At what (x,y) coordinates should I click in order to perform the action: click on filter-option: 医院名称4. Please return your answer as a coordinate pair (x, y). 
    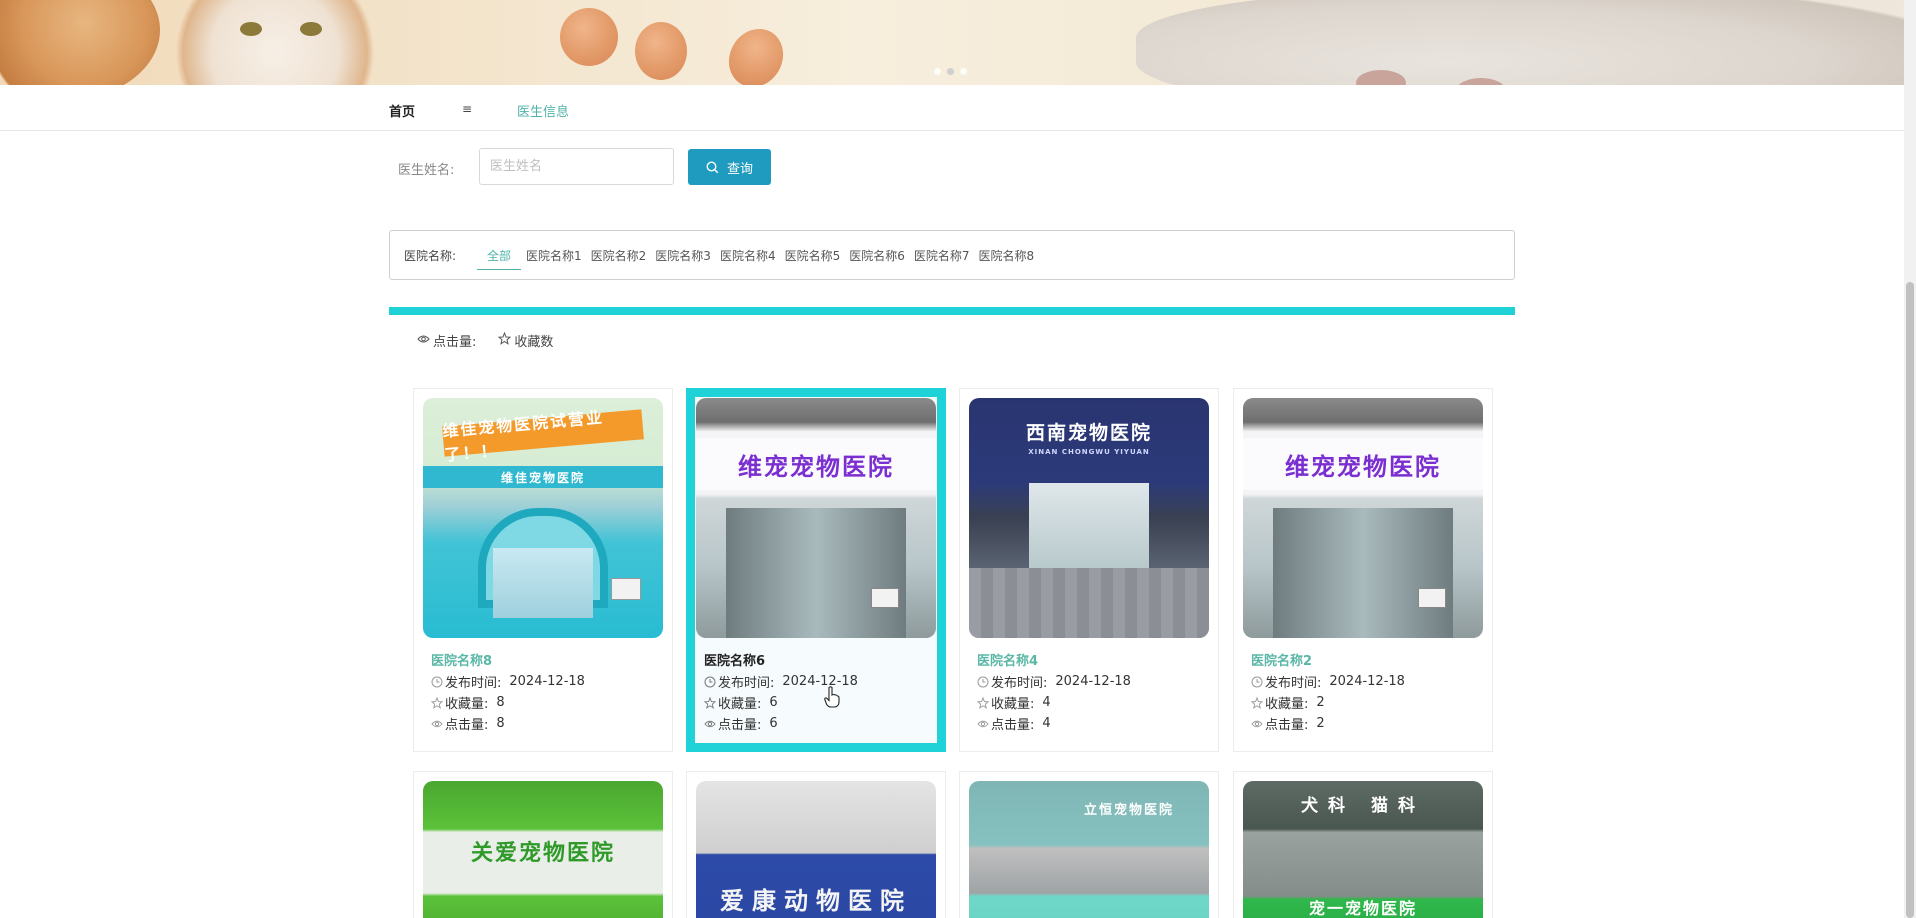
    Looking at the image, I should click on (748, 258).